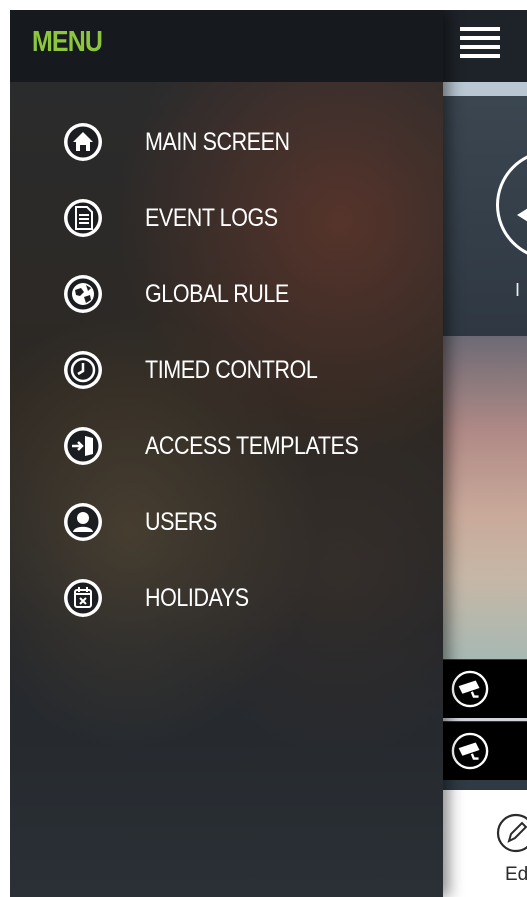 Image resolution: width=527 pixels, height=897 pixels. What do you see at coordinates (485, 89) in the screenshot?
I see `app-subheader-strip` at bounding box center [485, 89].